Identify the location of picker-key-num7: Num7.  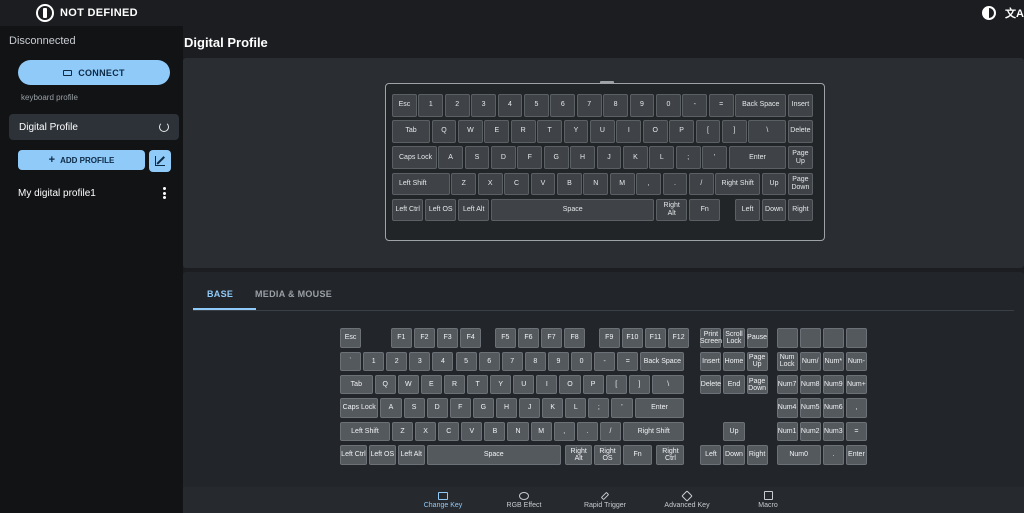
(787, 384).